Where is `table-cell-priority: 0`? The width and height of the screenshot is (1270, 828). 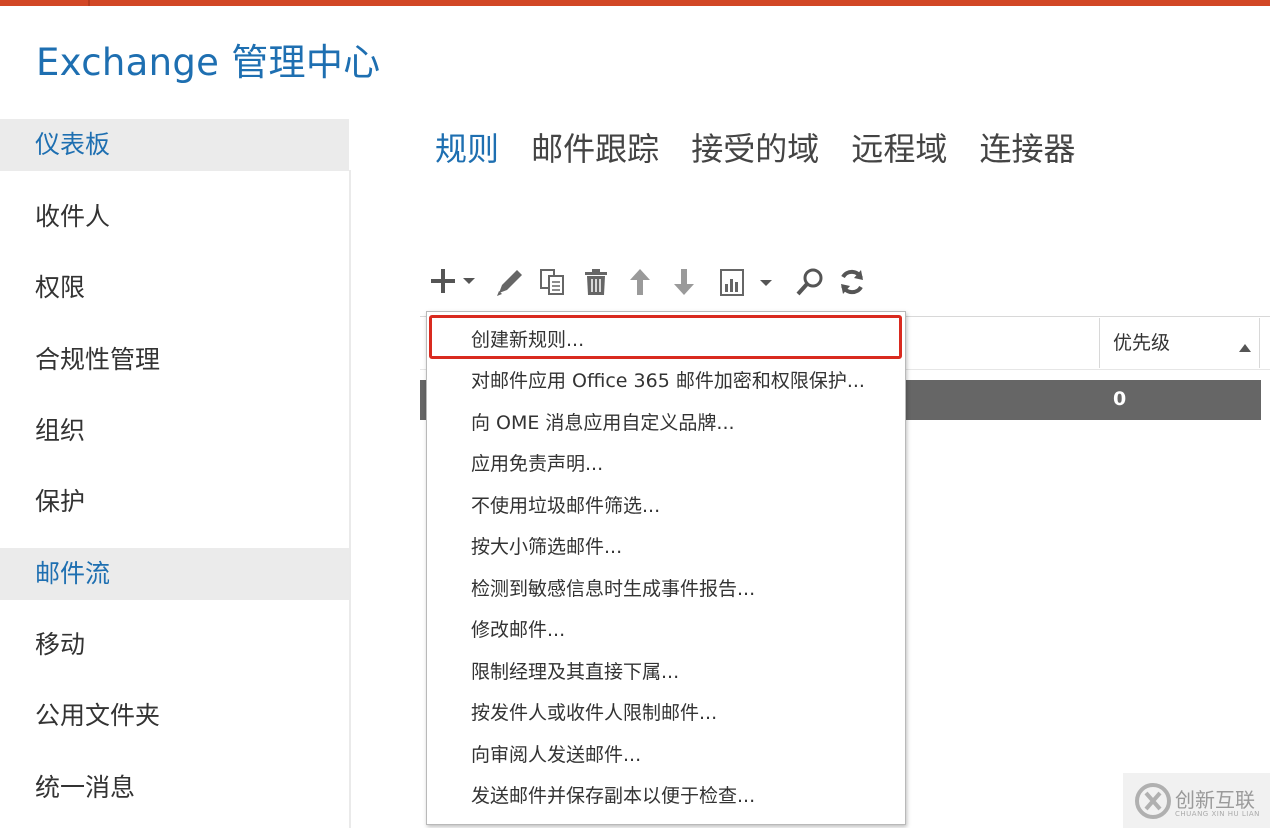 table-cell-priority: 0 is located at coordinates (1120, 399).